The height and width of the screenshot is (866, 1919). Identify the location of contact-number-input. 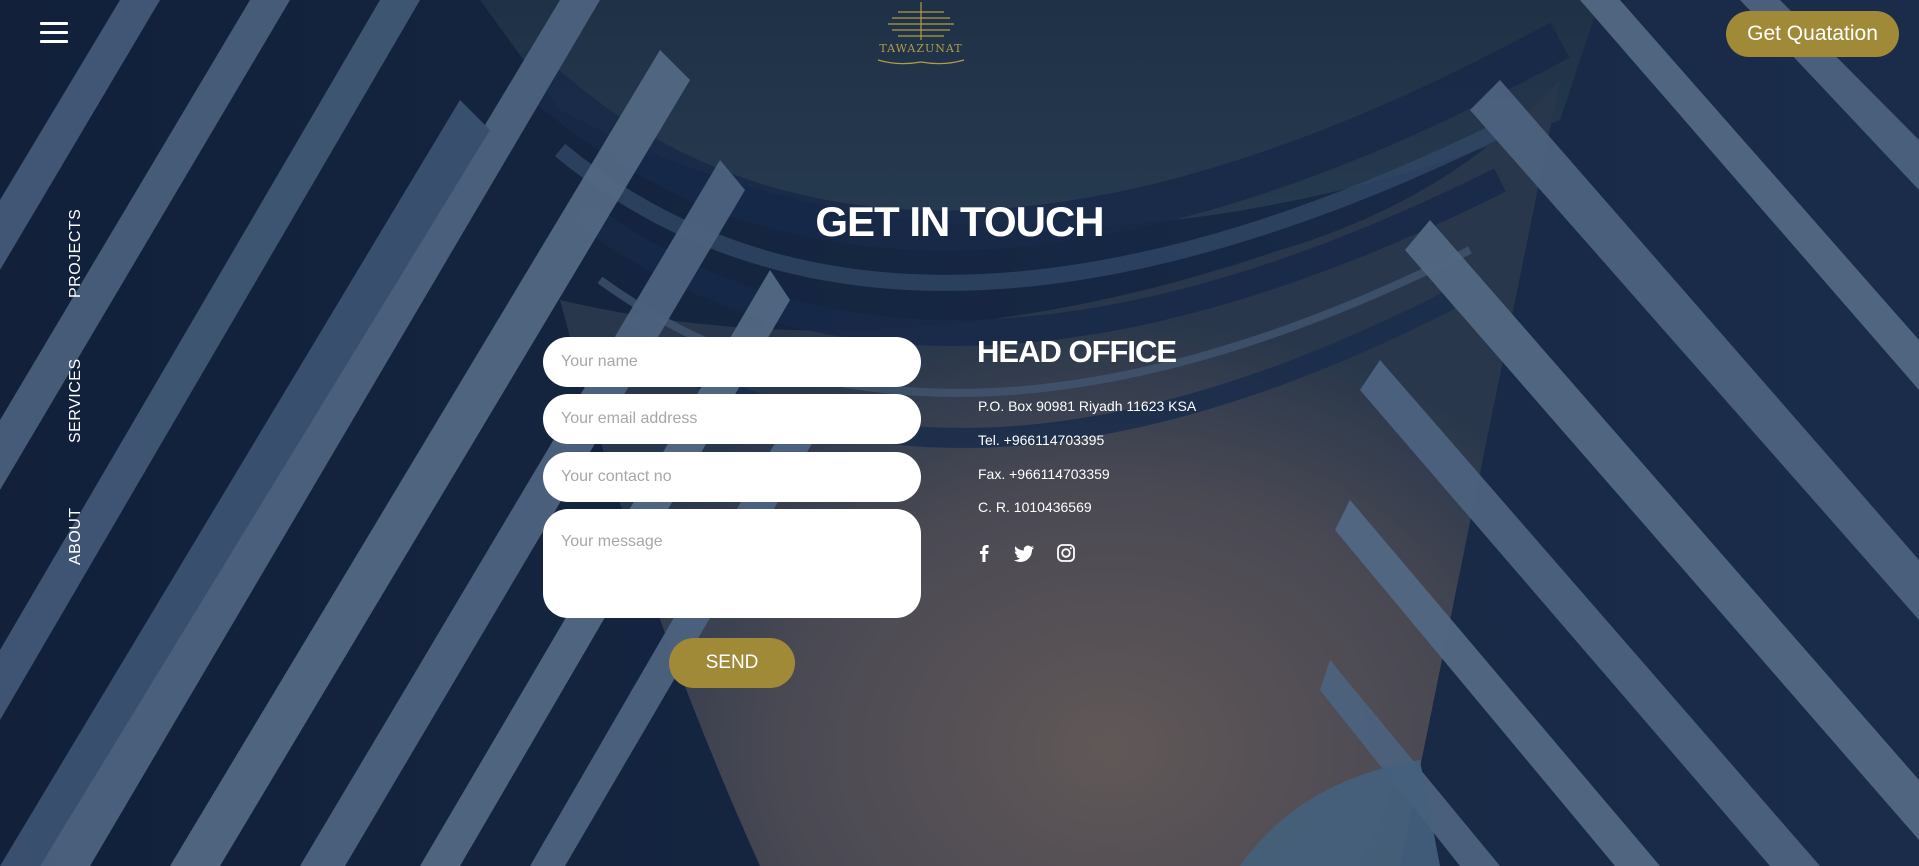
(732, 477).